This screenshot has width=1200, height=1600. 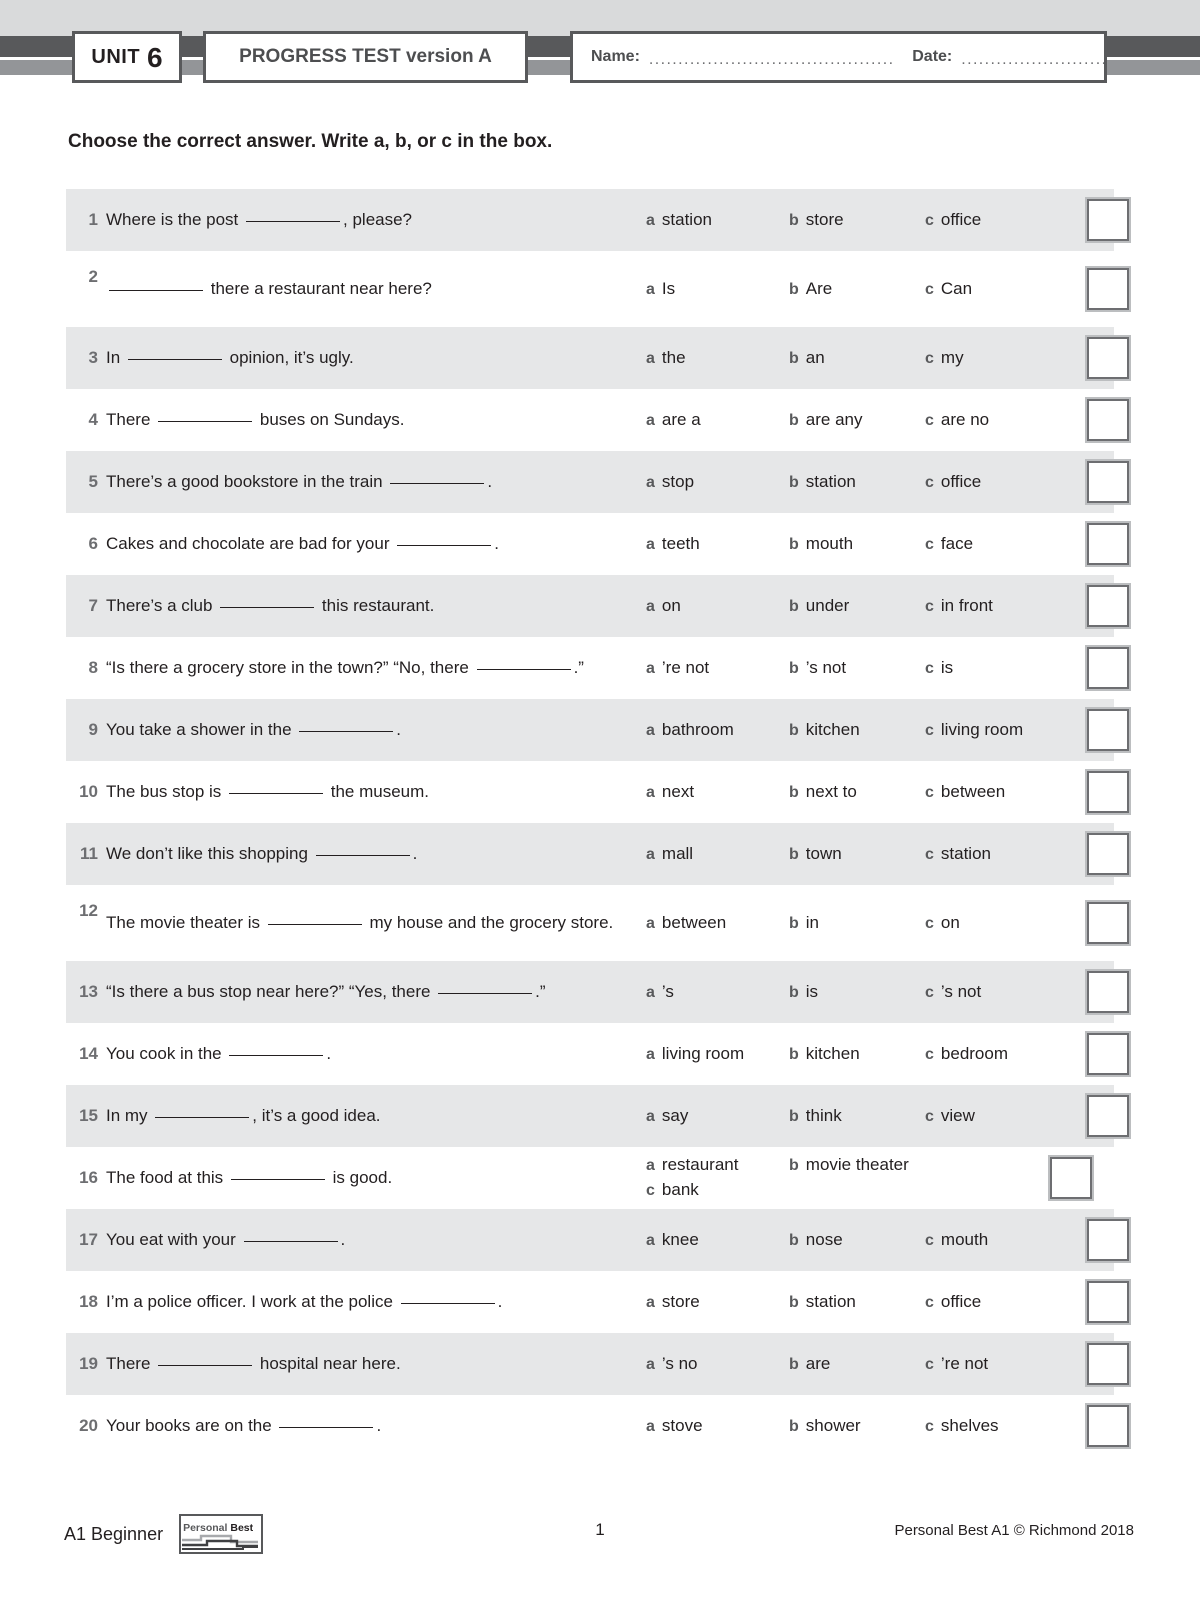 What do you see at coordinates (995, 923) in the screenshot?
I see `option-c: c on` at bounding box center [995, 923].